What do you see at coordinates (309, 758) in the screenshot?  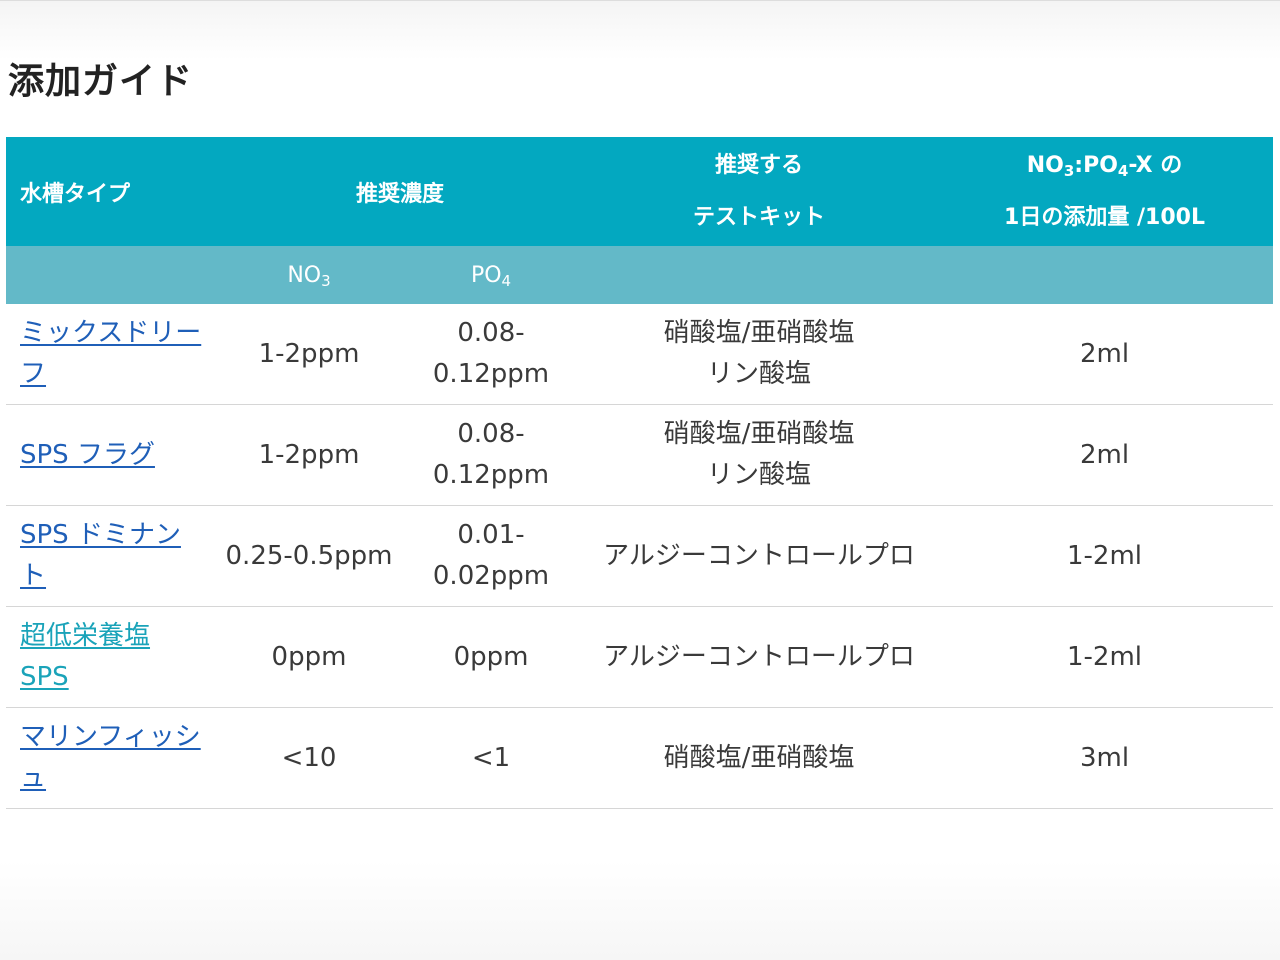 I see `no3-cell: <10` at bounding box center [309, 758].